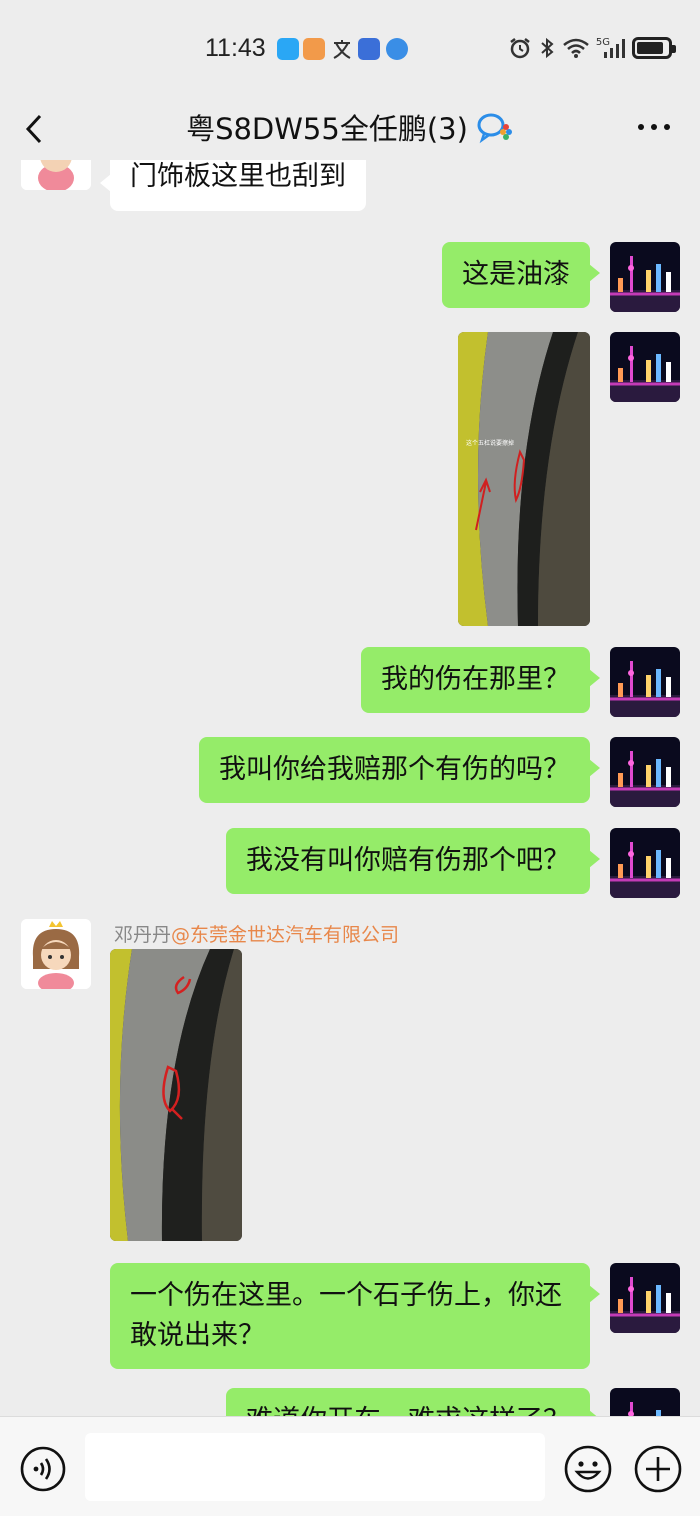 This screenshot has width=700, height=1516. I want to click on more-dots-icon, so click(654, 127).